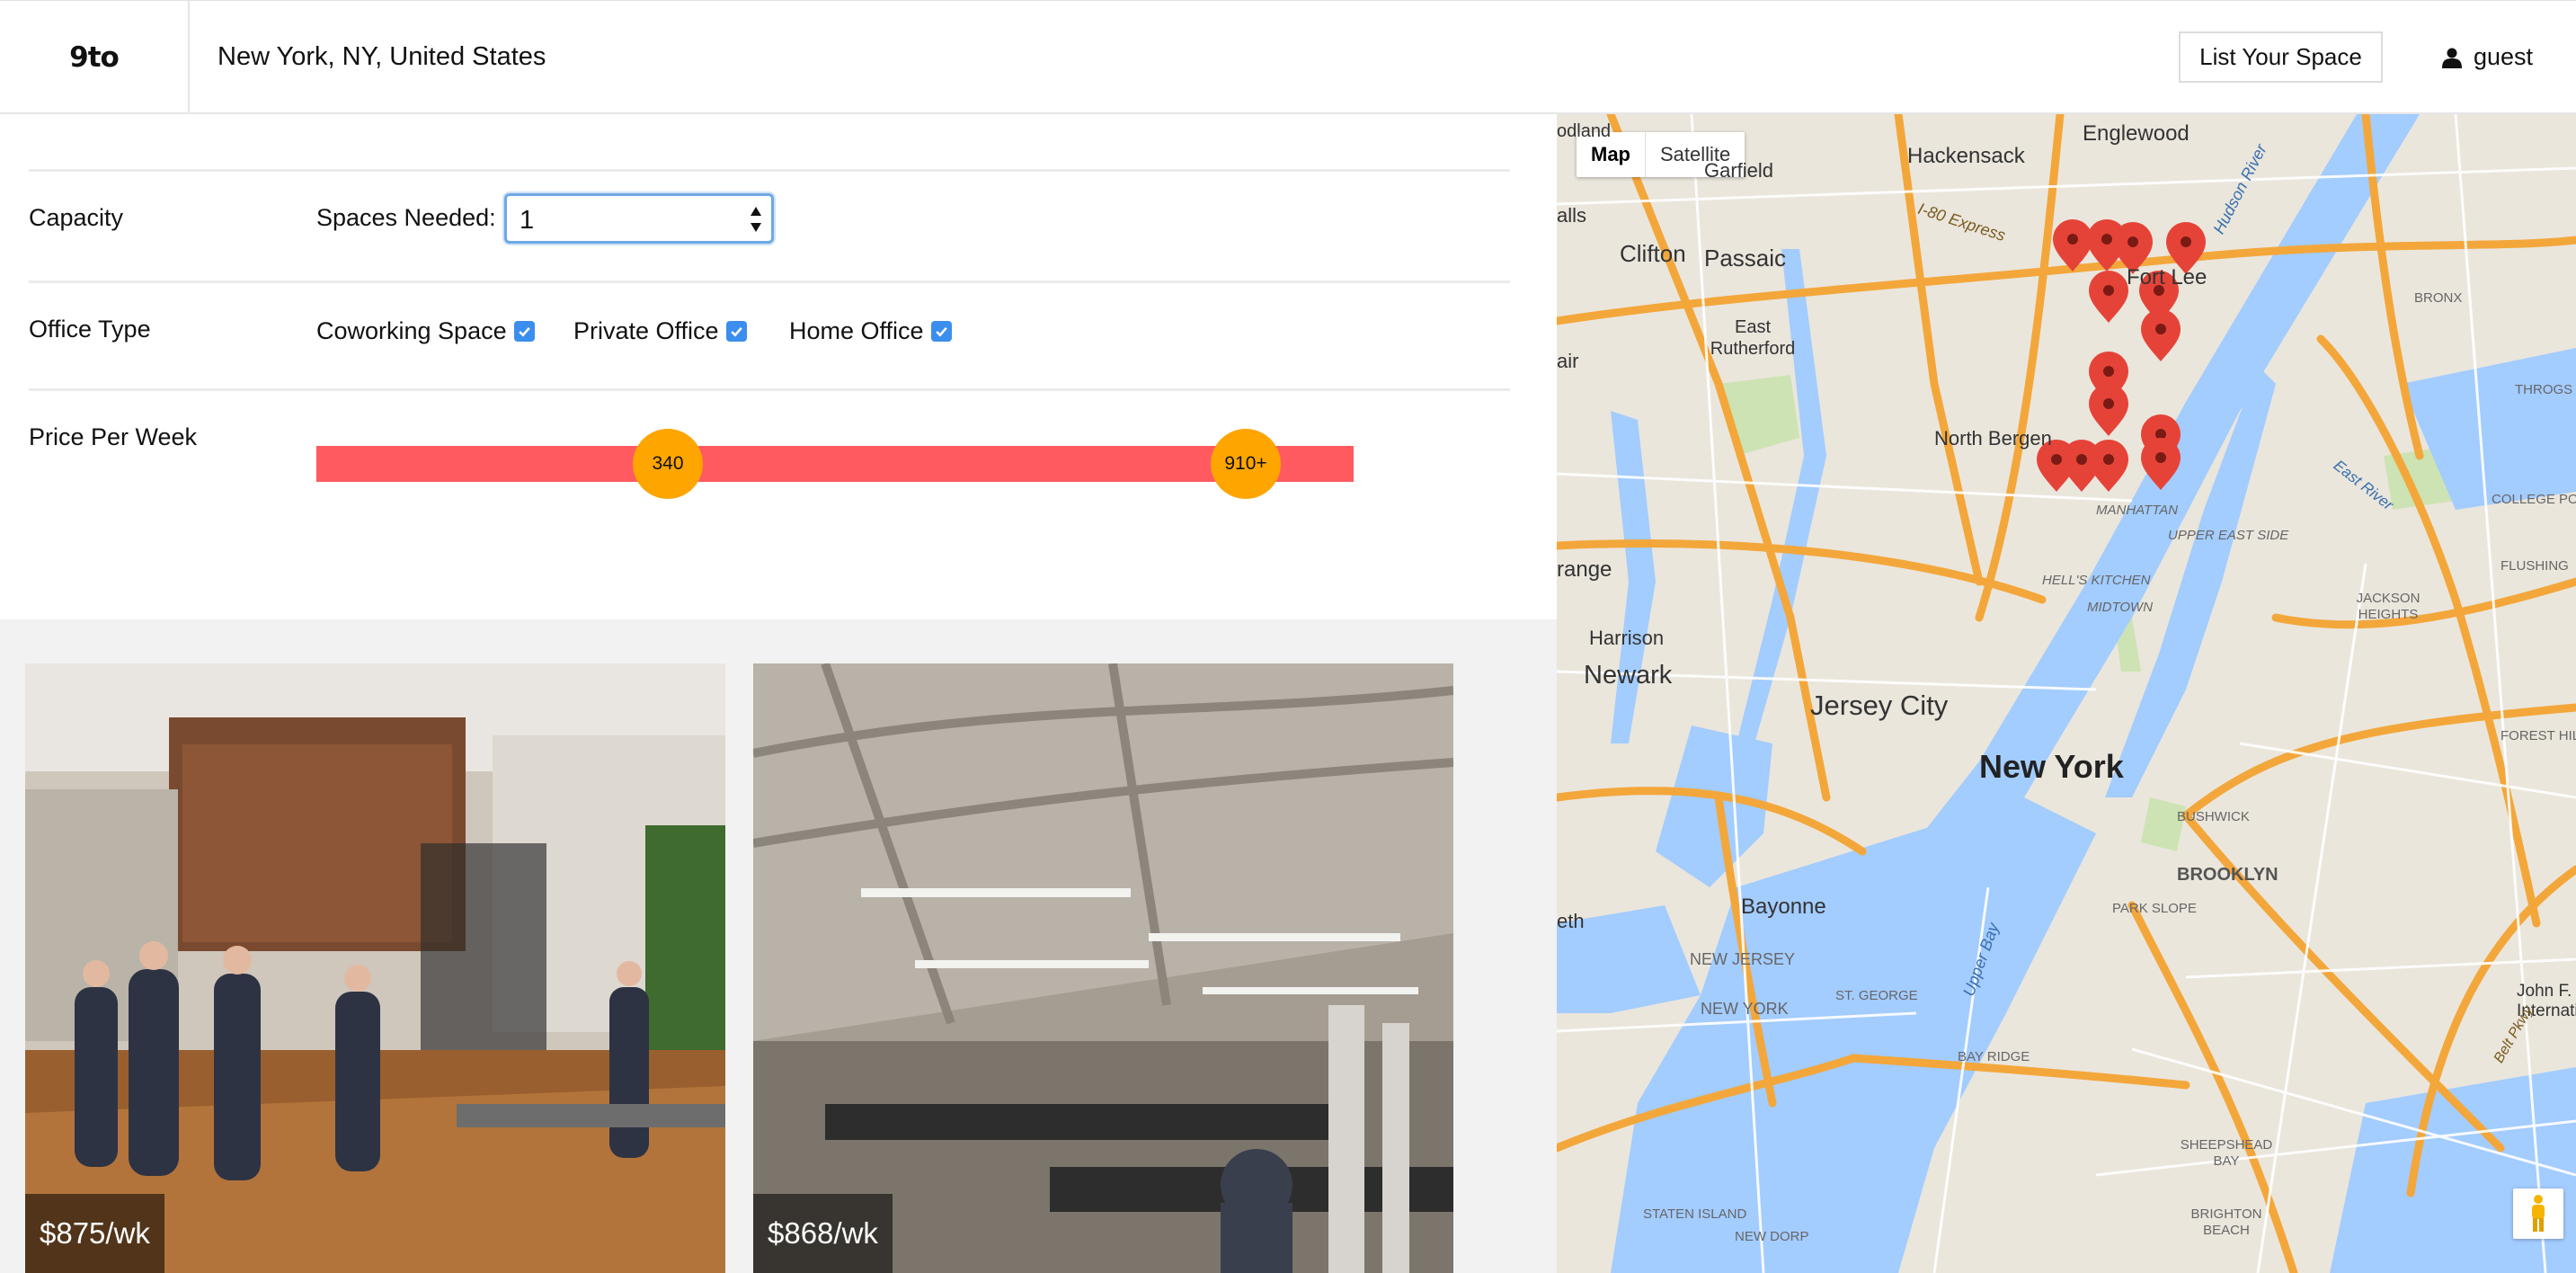 The height and width of the screenshot is (1273, 2576). Describe the element at coordinates (1568, 361) in the screenshot. I see `map-label-fair: air` at that location.